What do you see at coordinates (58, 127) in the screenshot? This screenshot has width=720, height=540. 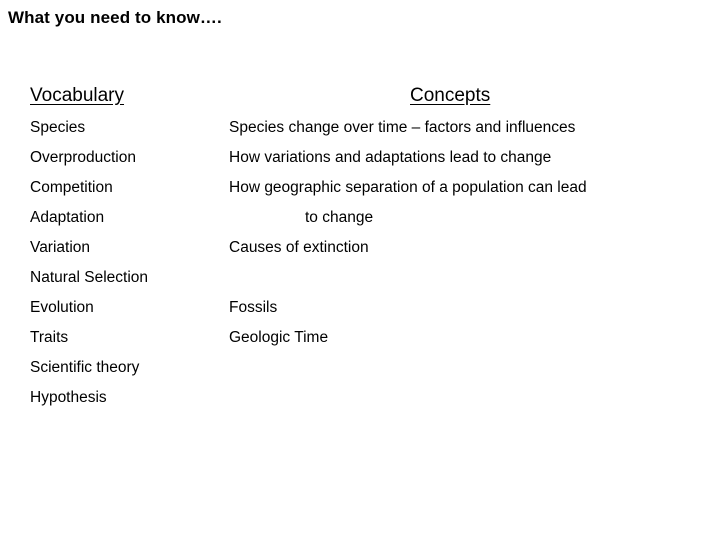 I see `list-item: Species` at bounding box center [58, 127].